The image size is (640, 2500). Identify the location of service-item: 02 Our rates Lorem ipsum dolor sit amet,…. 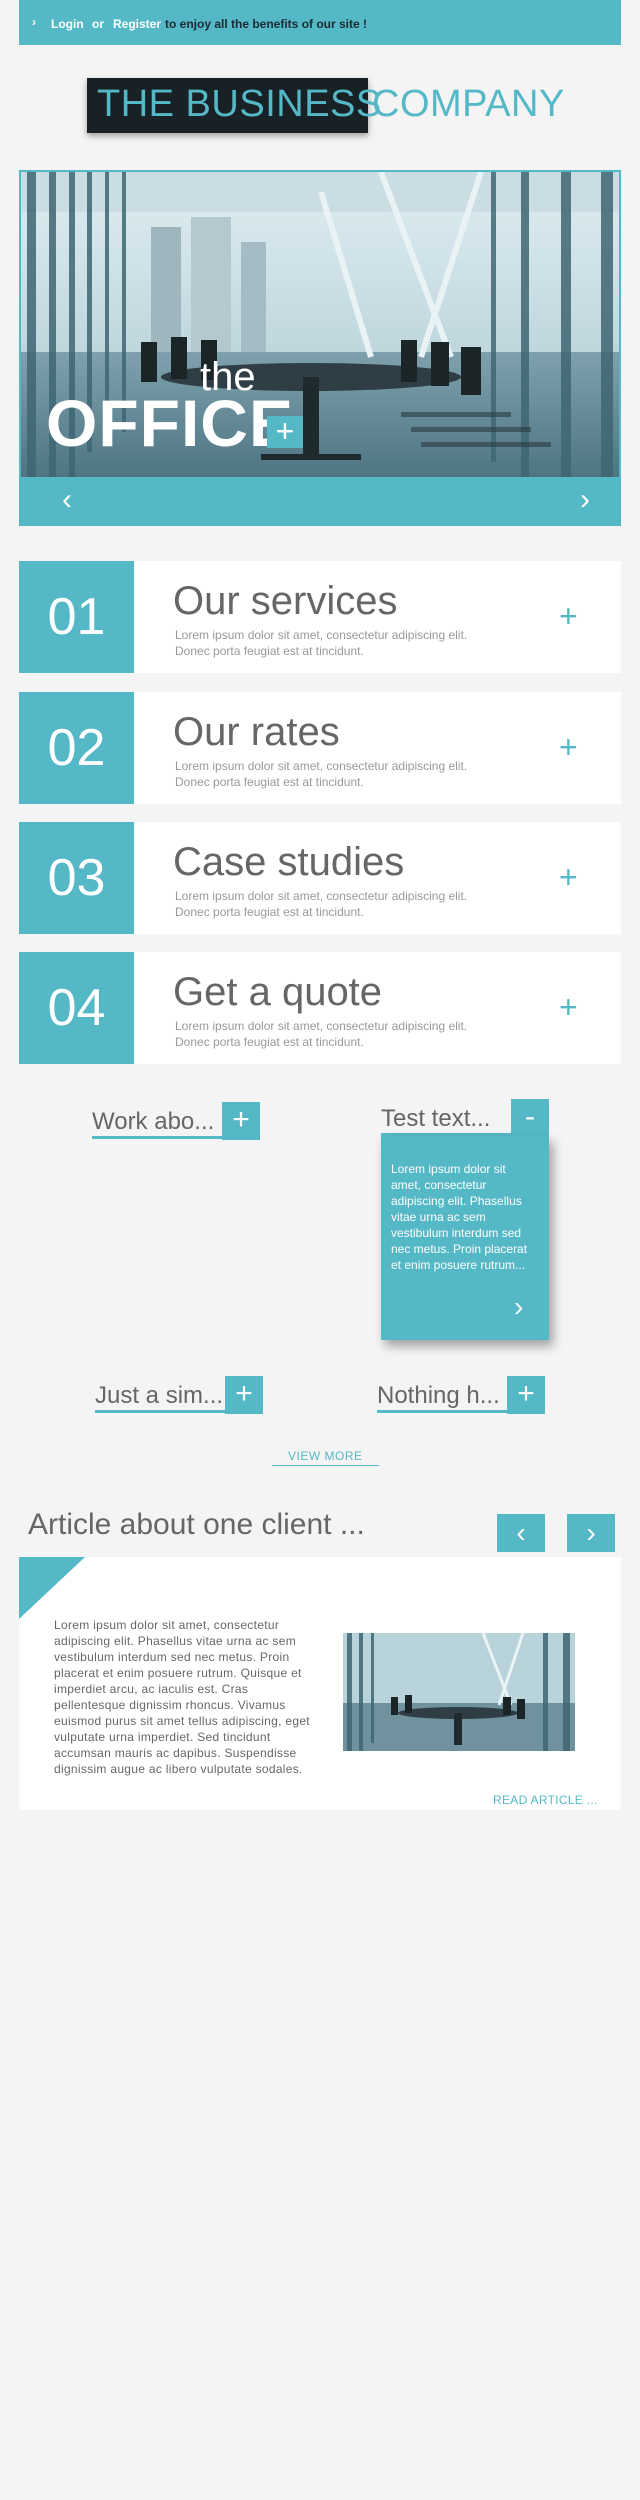
(320, 748).